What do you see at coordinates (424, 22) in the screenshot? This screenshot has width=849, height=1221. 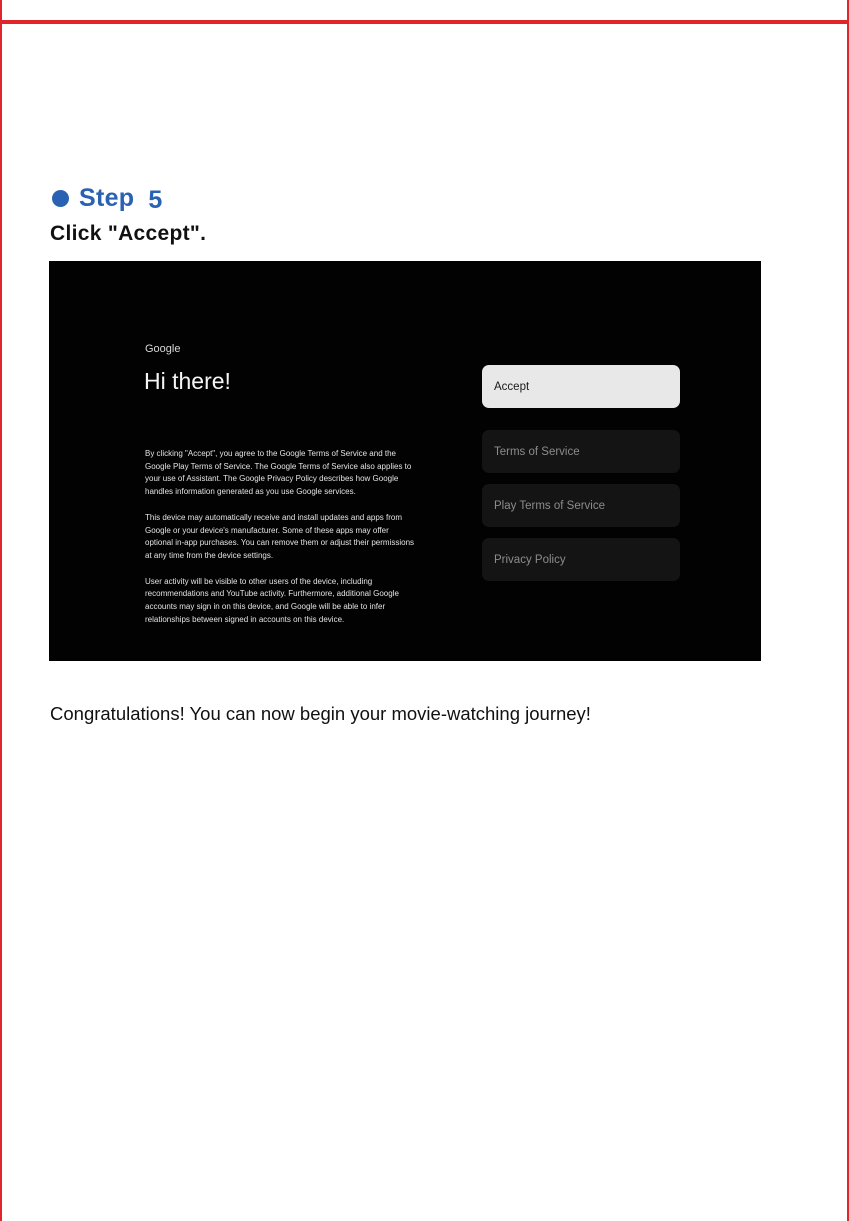 I see `top-divider` at bounding box center [424, 22].